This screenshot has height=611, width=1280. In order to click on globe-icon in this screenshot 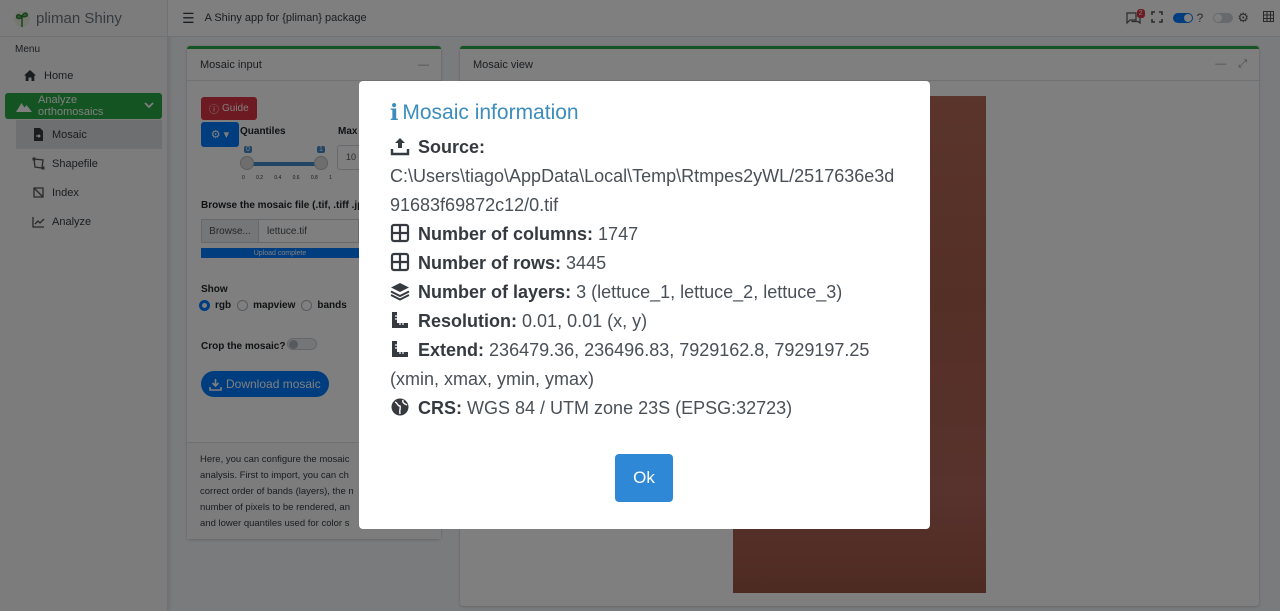, I will do `click(400, 407)`.